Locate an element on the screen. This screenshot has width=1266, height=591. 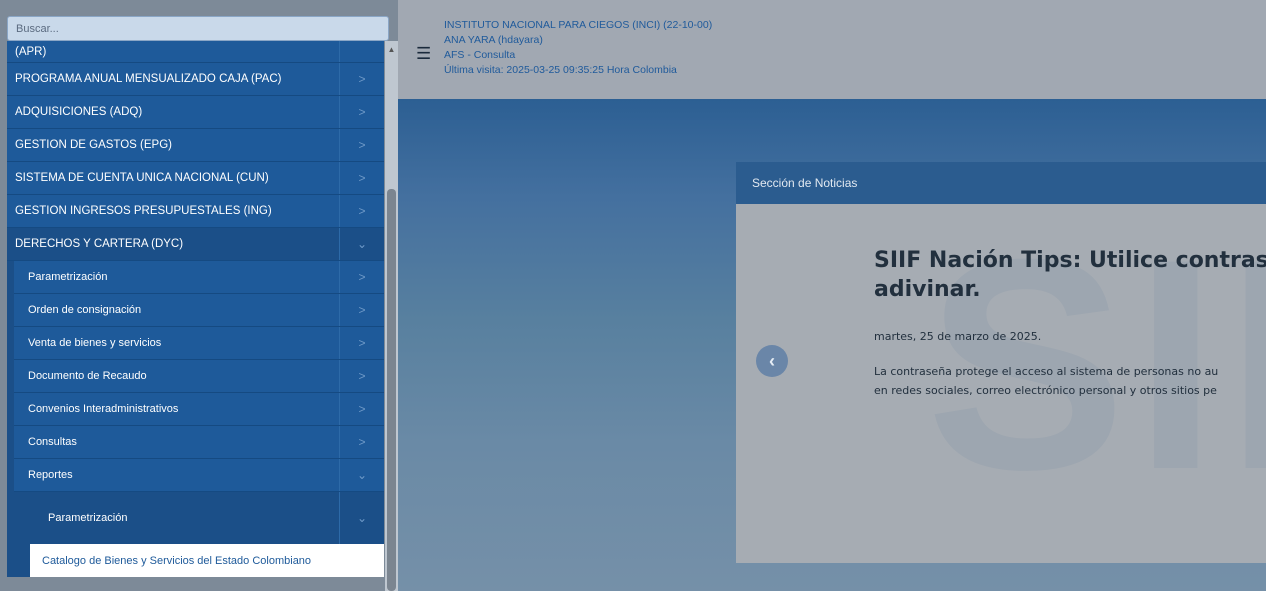
menu-item-adq: ADQUISICIONES (ADQ) > is located at coordinates (195, 112).